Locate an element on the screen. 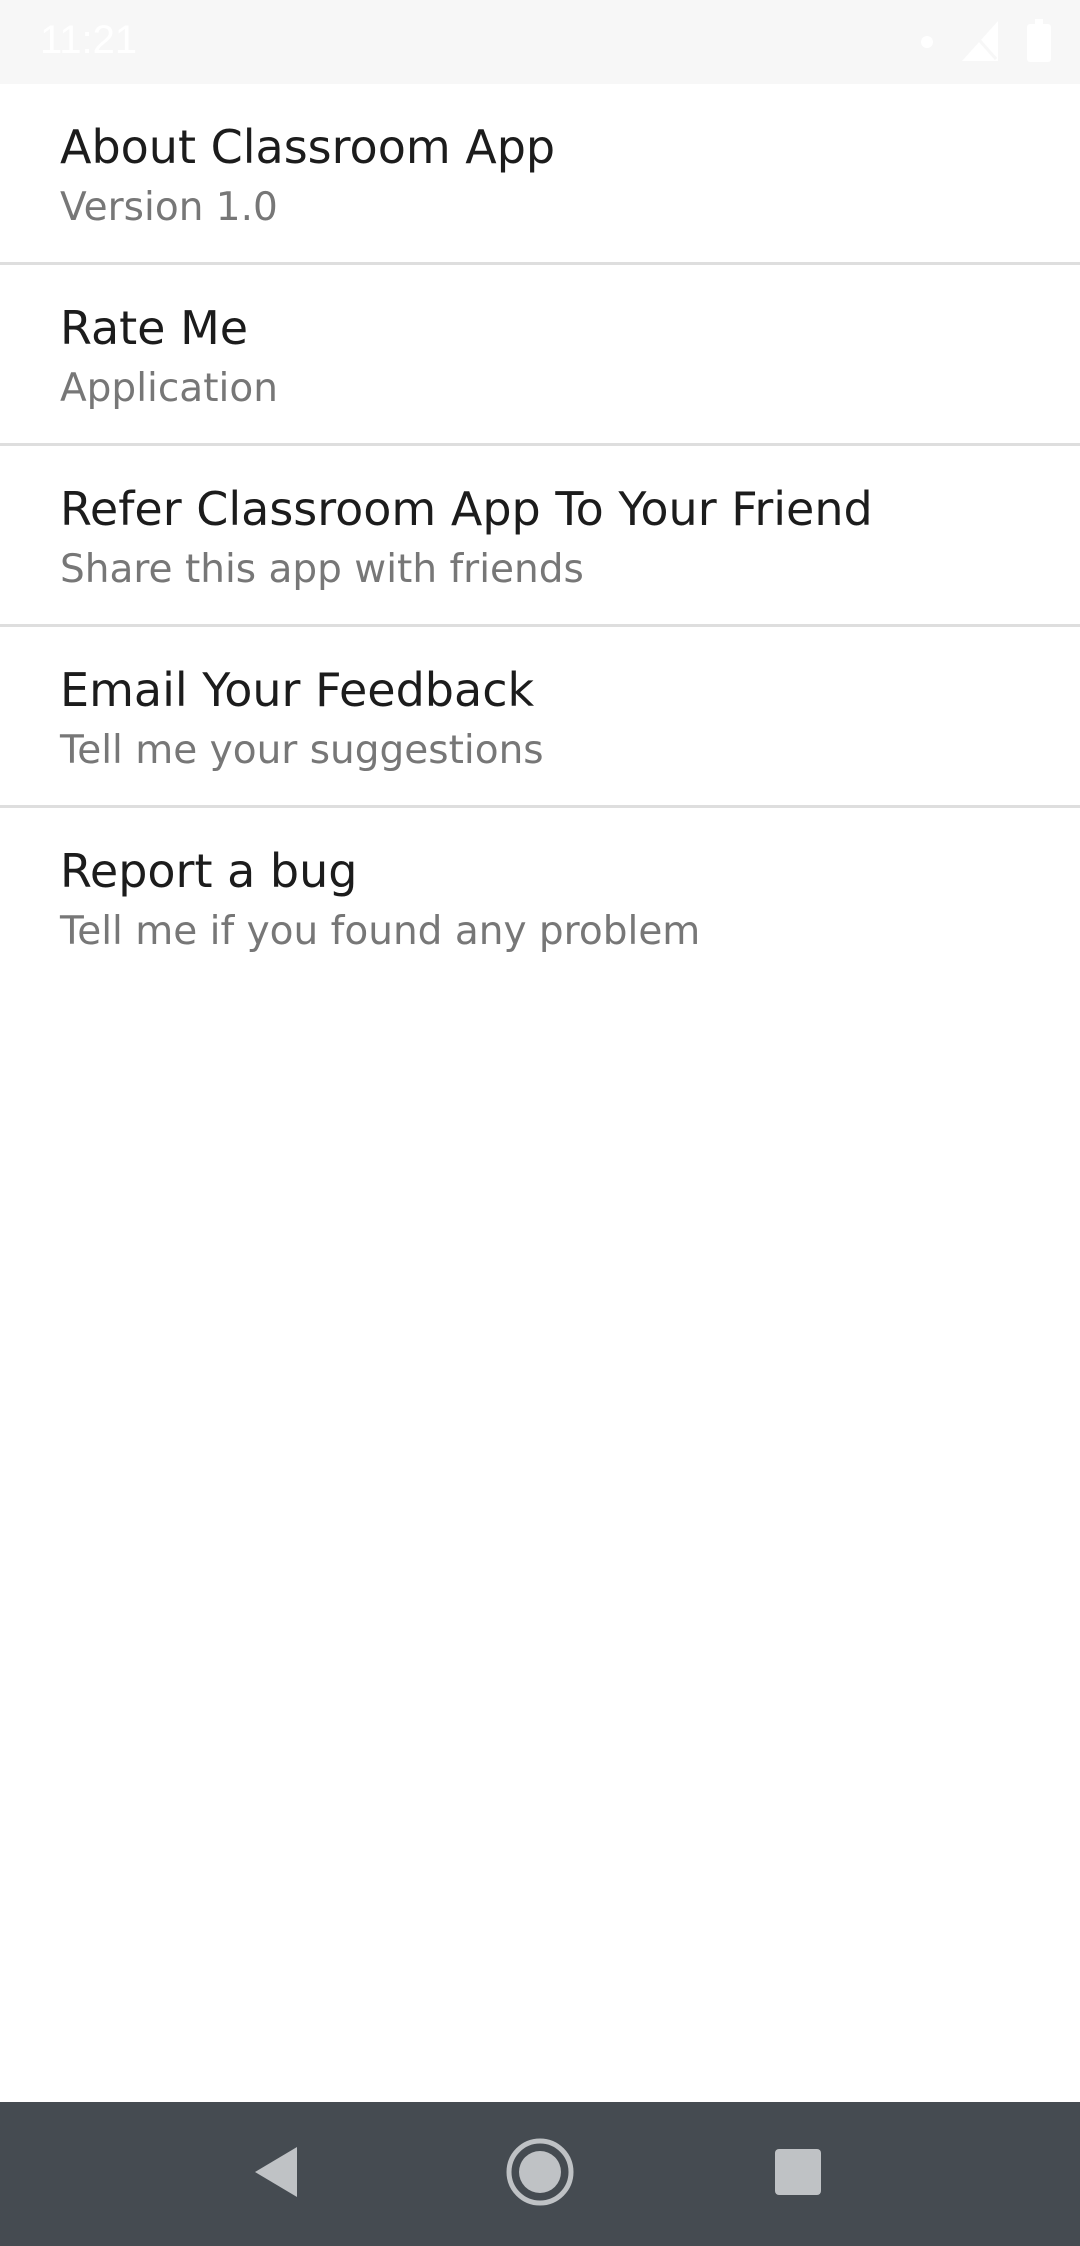  home-button is located at coordinates (540, 2174).